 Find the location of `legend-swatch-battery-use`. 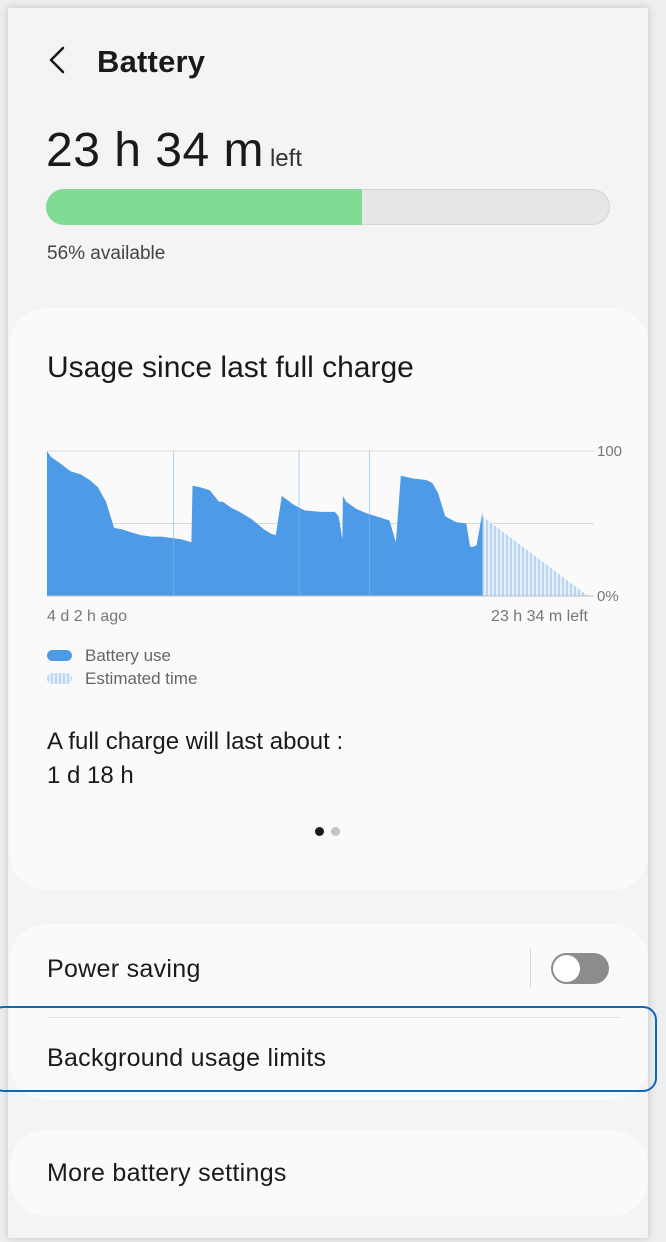

legend-swatch-battery-use is located at coordinates (59, 655).